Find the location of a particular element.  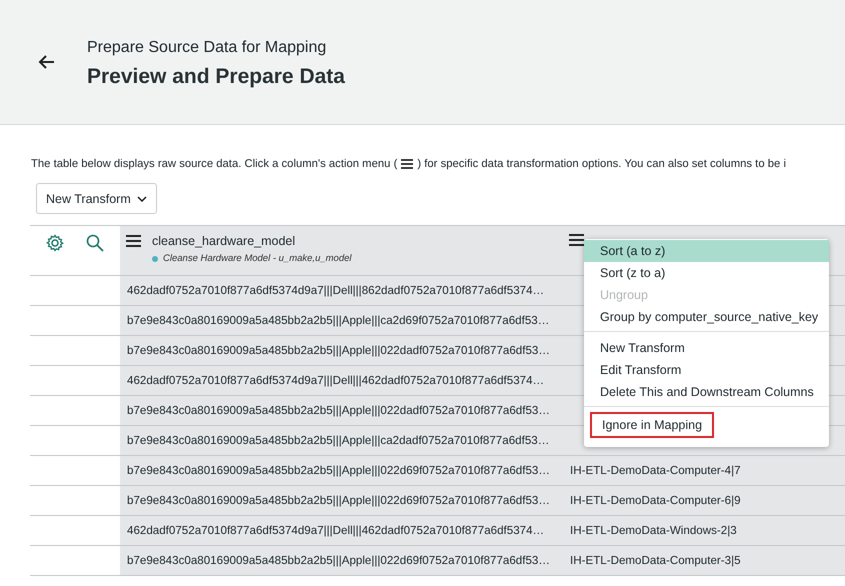

search-icon is located at coordinates (95, 243).